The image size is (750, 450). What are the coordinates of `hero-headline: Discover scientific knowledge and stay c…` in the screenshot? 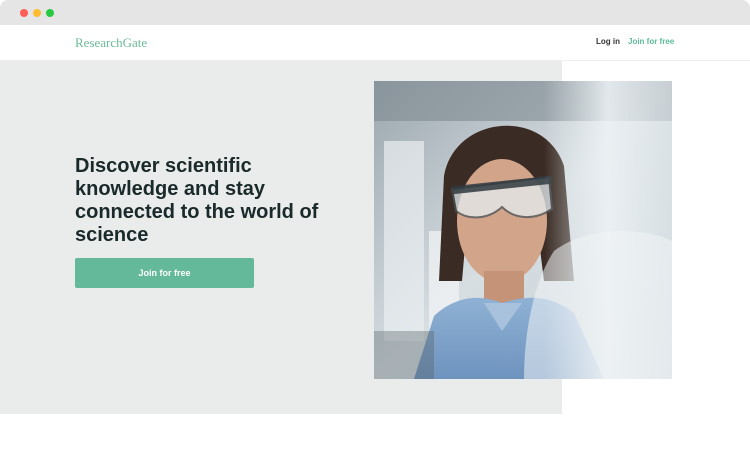 It's located at (197, 200).